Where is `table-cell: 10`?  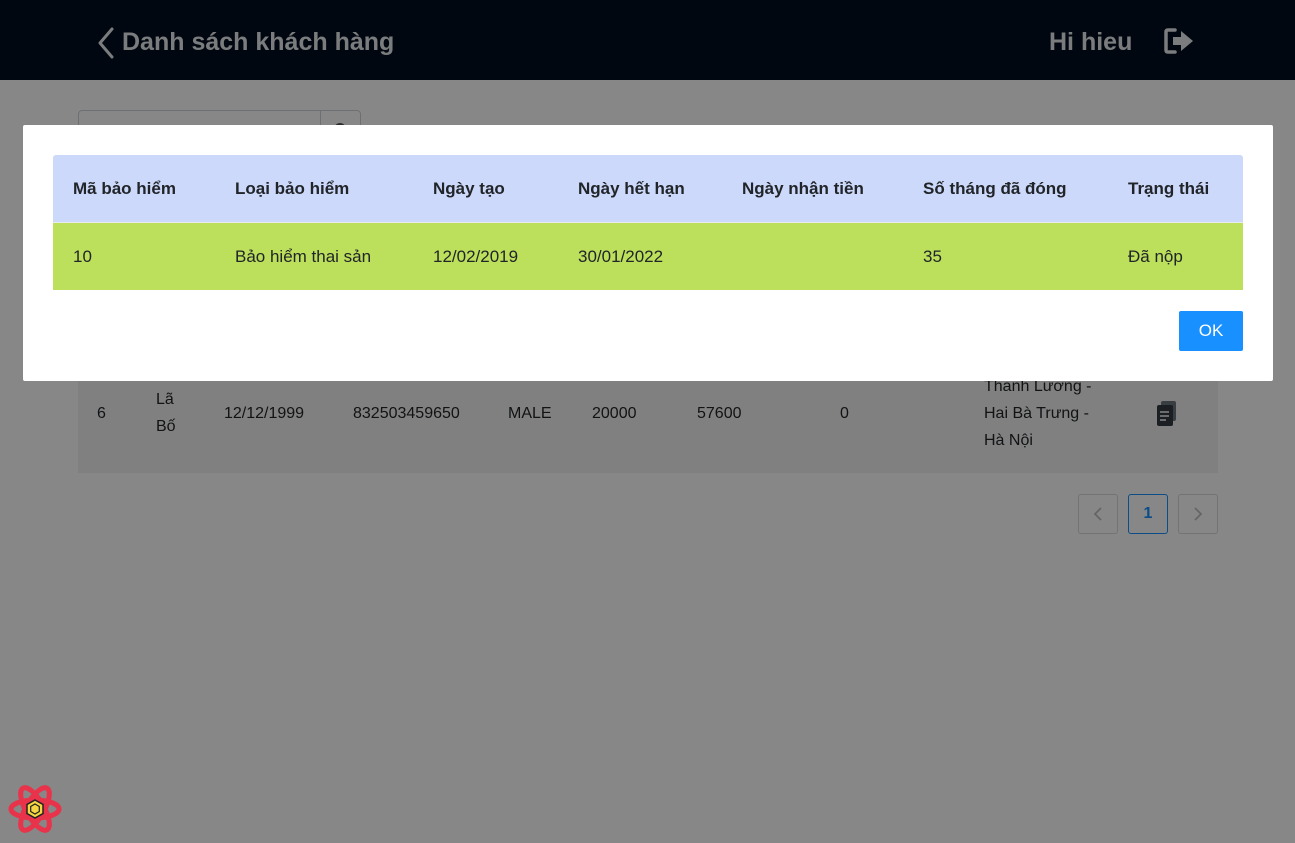
table-cell: 10 is located at coordinates (82, 256).